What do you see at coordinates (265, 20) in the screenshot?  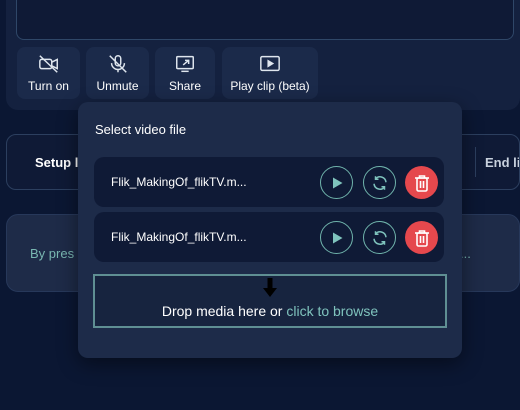 I see `video-preview` at bounding box center [265, 20].